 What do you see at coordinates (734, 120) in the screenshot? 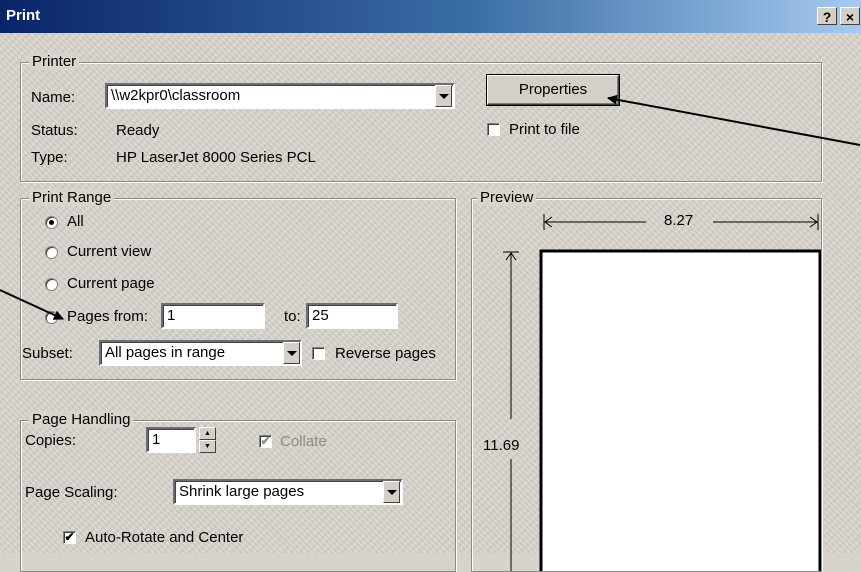
I see `annotation-arrow-properties` at bounding box center [734, 120].